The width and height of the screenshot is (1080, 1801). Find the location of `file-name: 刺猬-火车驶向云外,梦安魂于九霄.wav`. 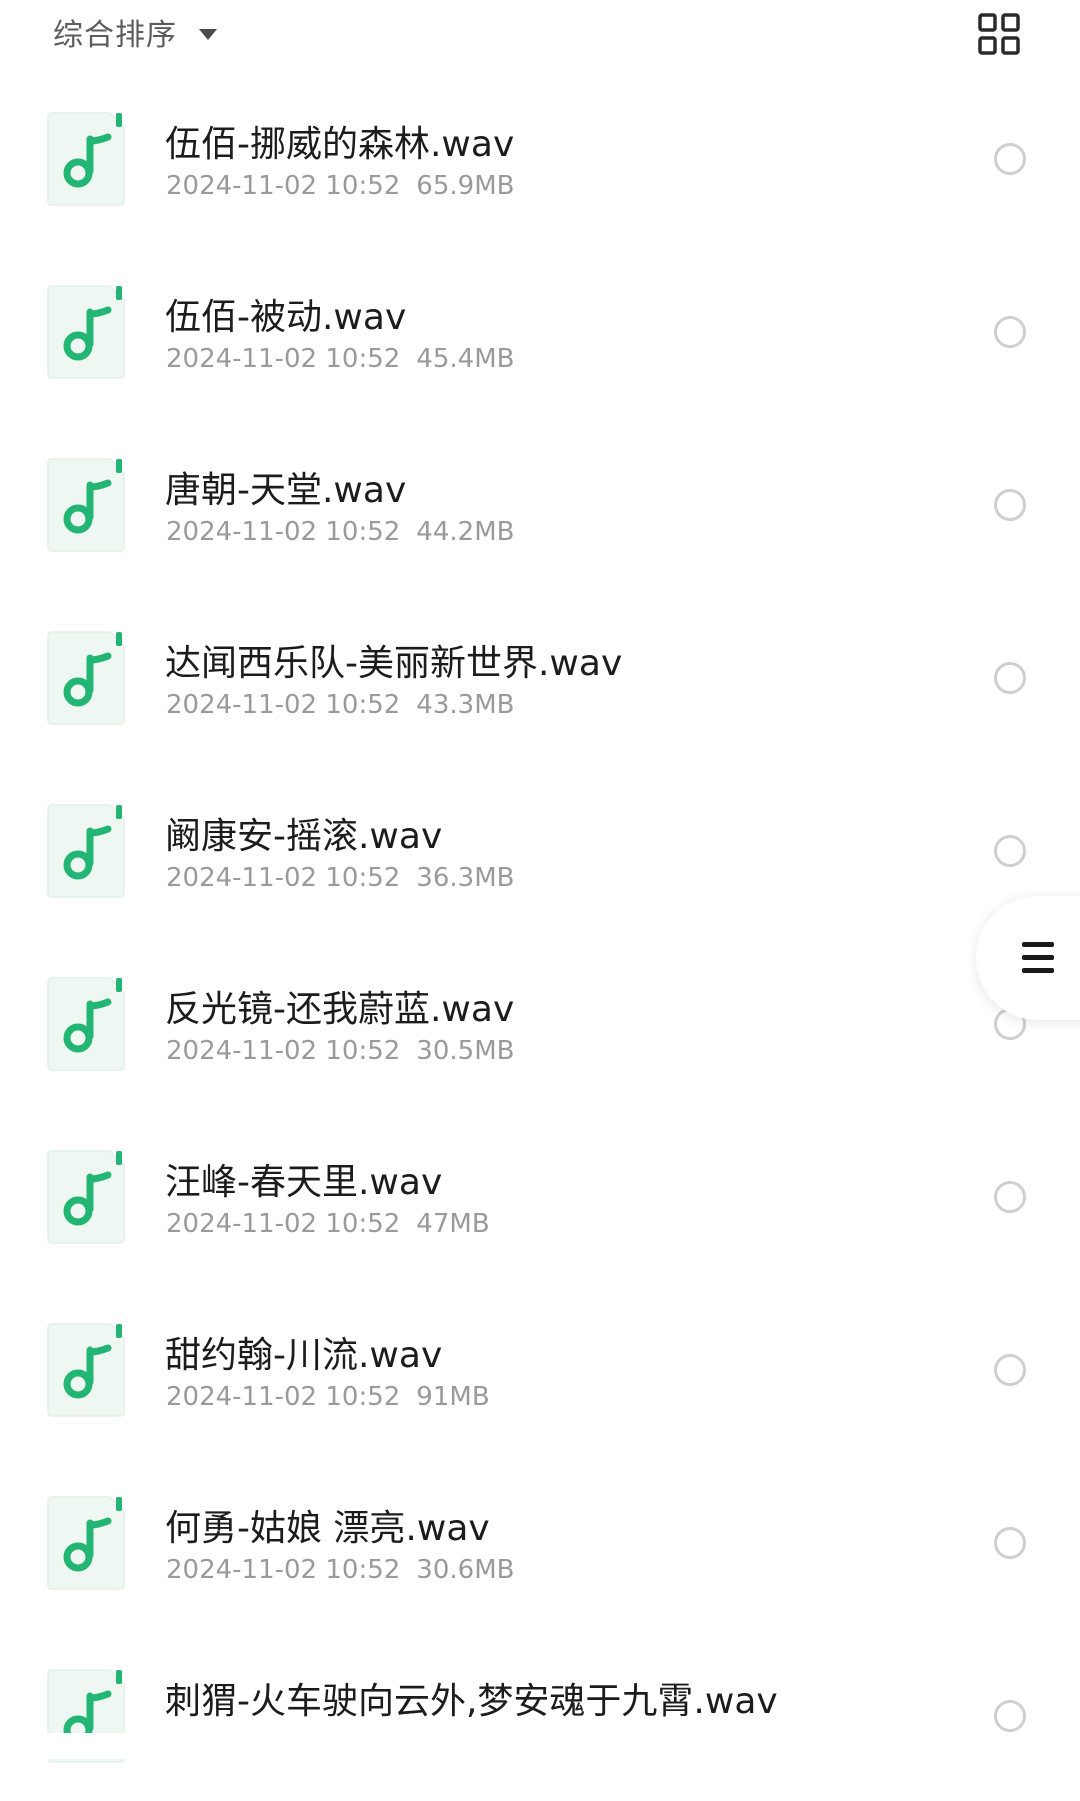

file-name: 刺猬-火车驶向云外,梦安魂于九霄.wav is located at coordinates (471, 1701).